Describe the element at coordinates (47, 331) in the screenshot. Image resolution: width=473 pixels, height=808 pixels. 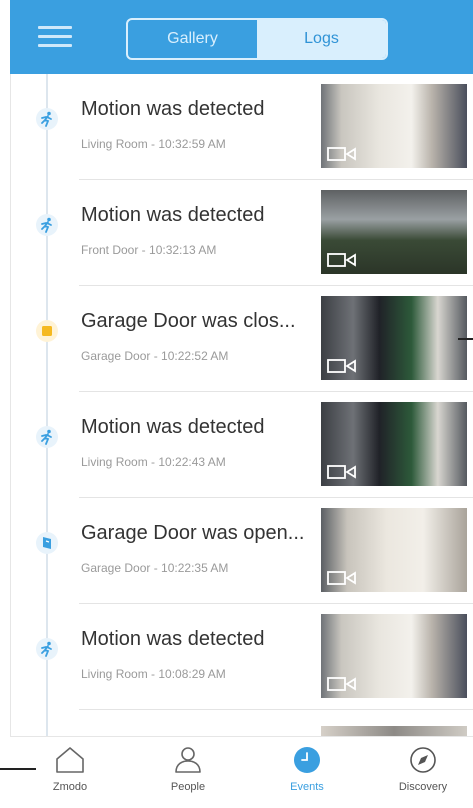
I see `garage-door-closed-icon` at that location.